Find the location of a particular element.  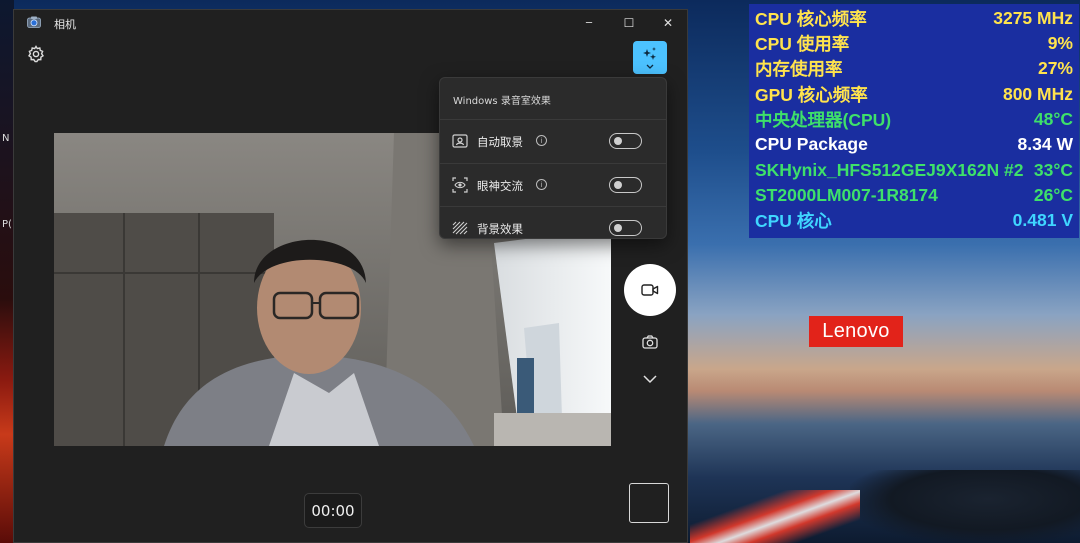

hw-label: CPU 核心频率 is located at coordinates (811, 19).